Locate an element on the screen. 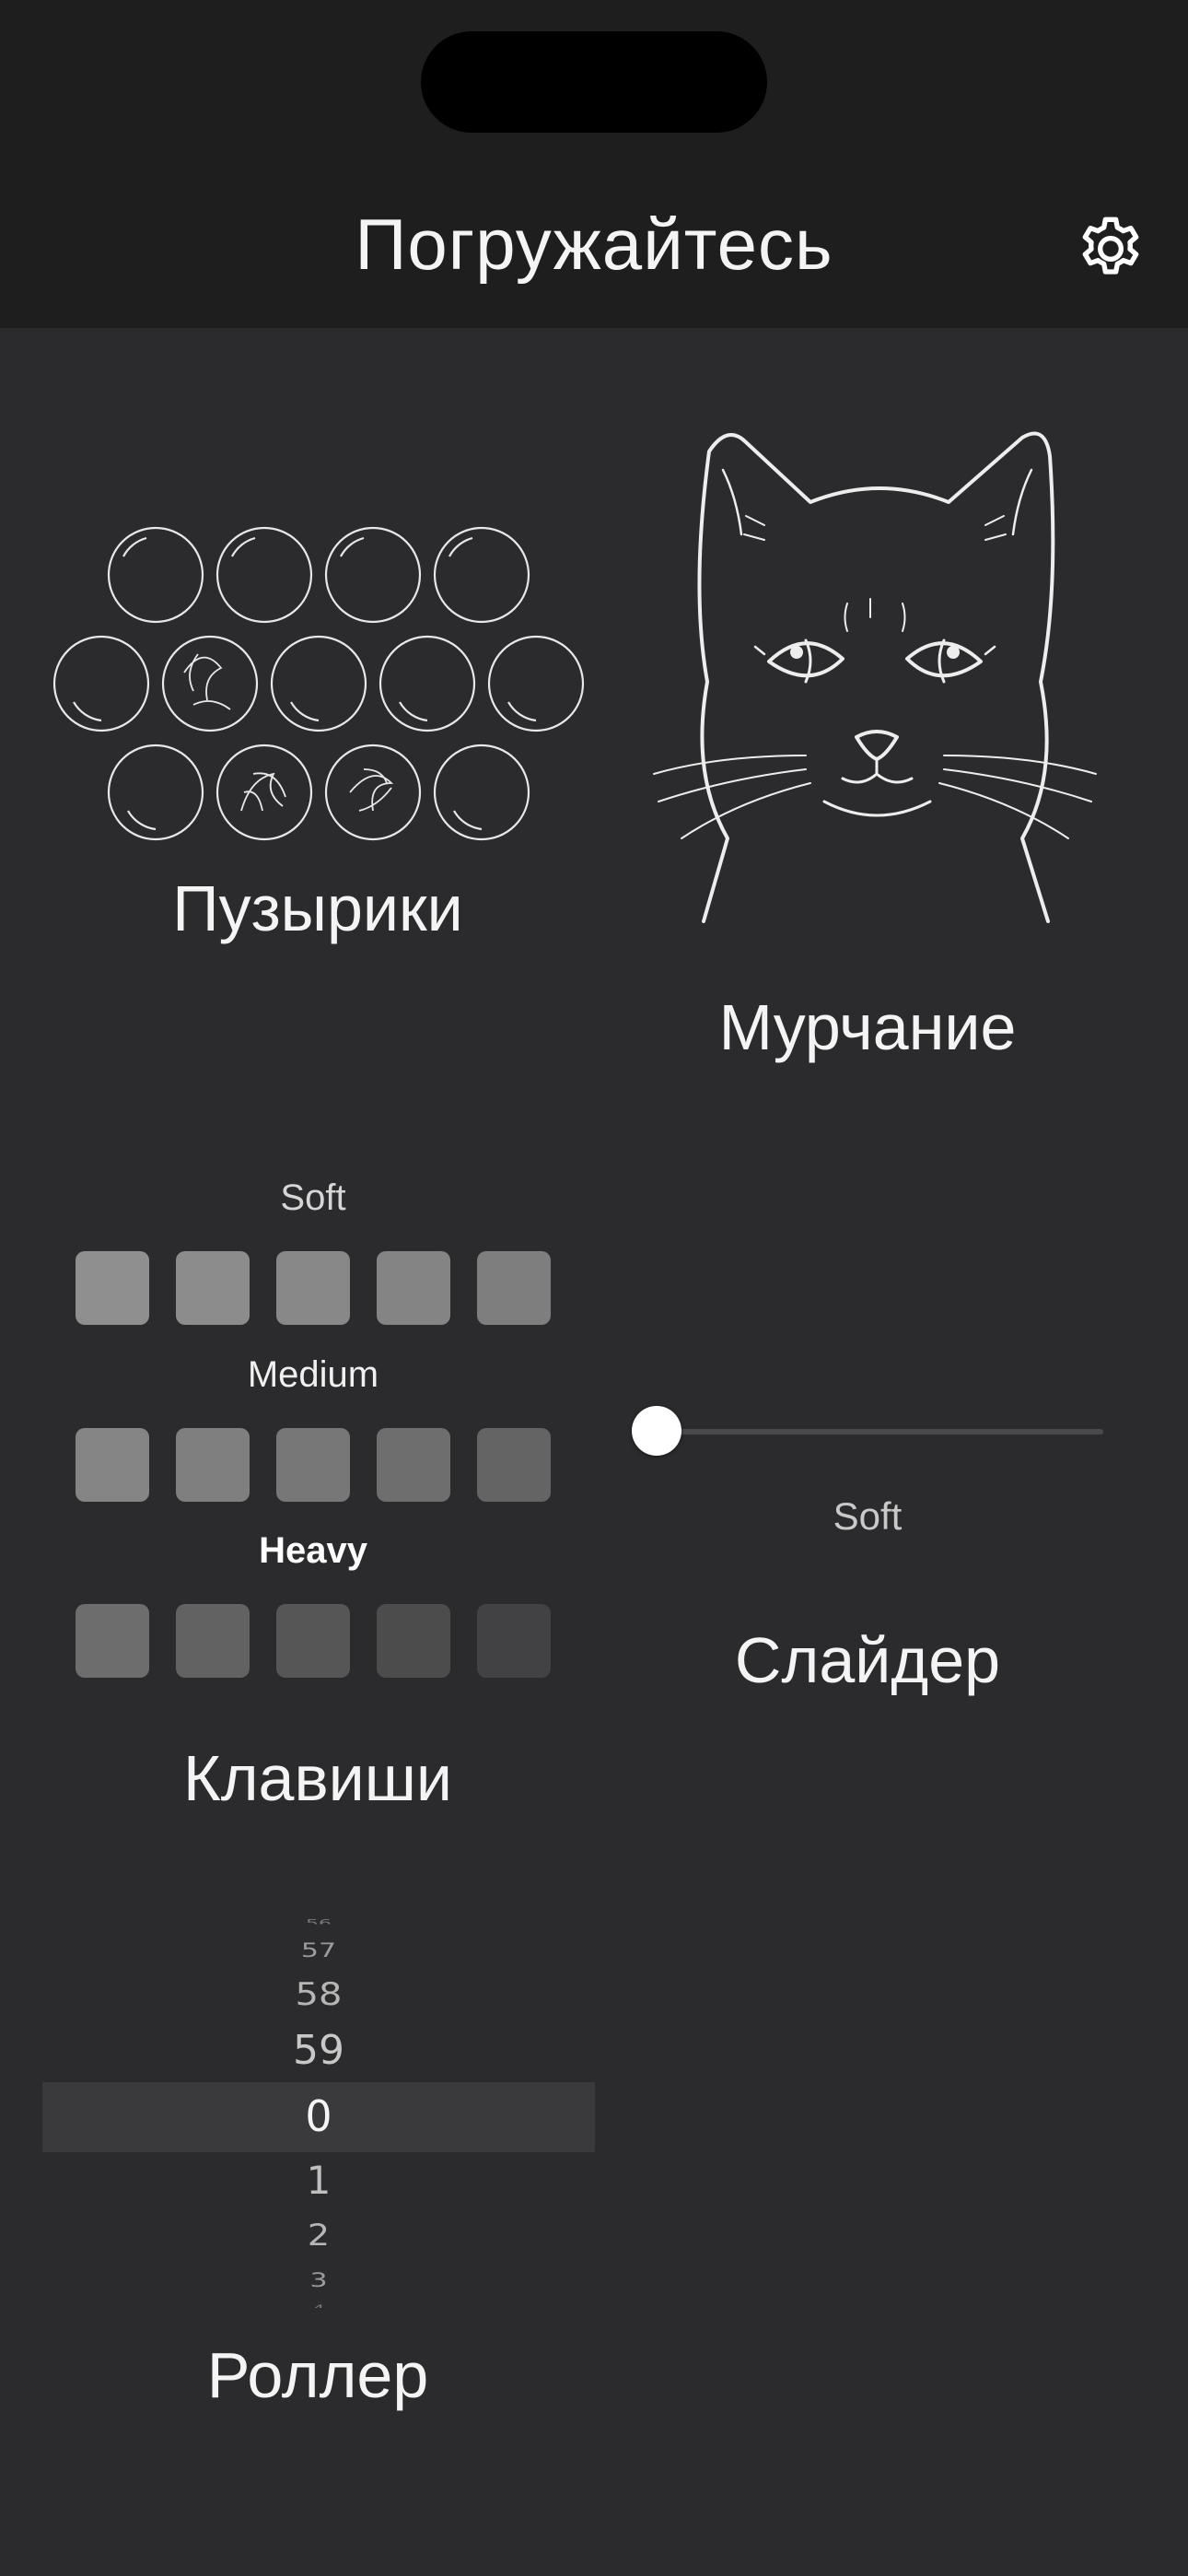  keys-level-medium: Medium is located at coordinates (313, 1374).